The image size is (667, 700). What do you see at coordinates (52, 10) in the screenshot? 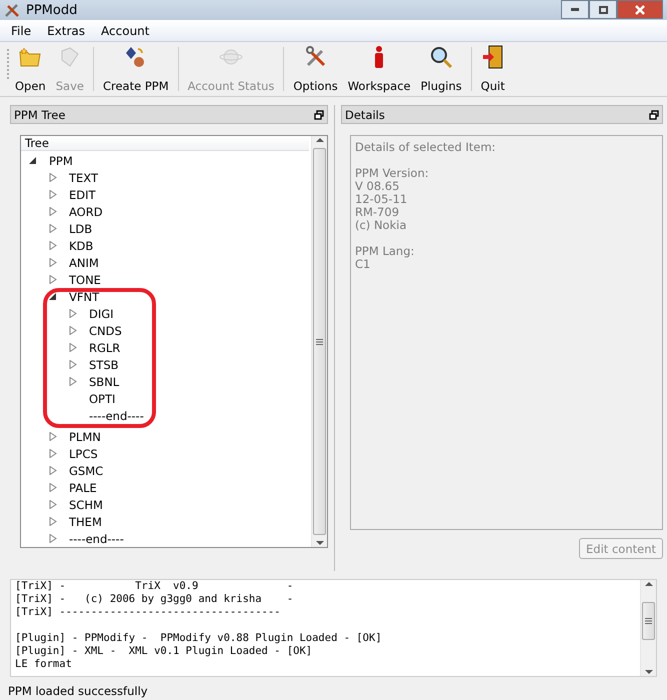
I see `window-title: PPModd` at bounding box center [52, 10].